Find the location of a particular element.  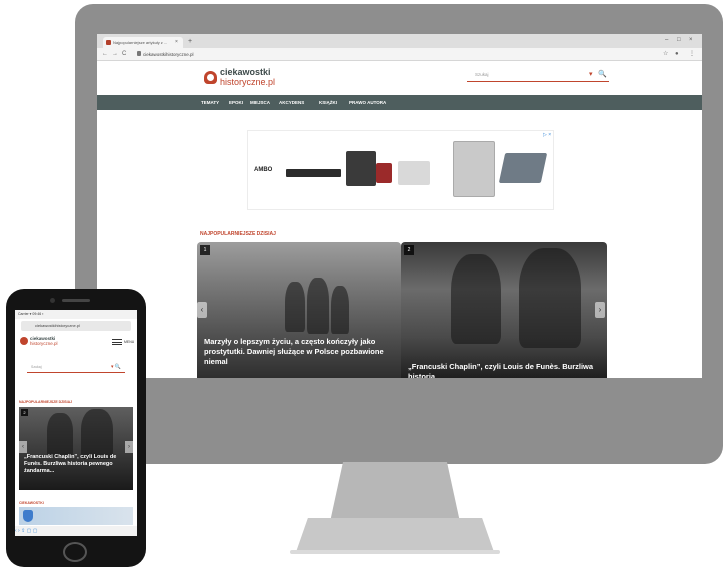

site-logo-line1: ciekawostki is located at coordinates (245, 72).